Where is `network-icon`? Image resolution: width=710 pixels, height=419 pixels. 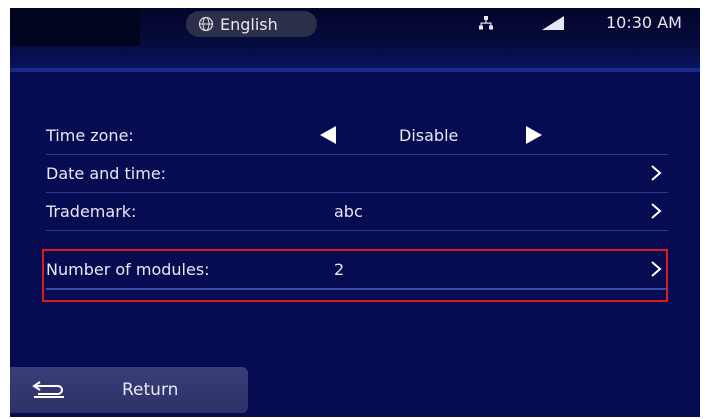 network-icon is located at coordinates (486, 23).